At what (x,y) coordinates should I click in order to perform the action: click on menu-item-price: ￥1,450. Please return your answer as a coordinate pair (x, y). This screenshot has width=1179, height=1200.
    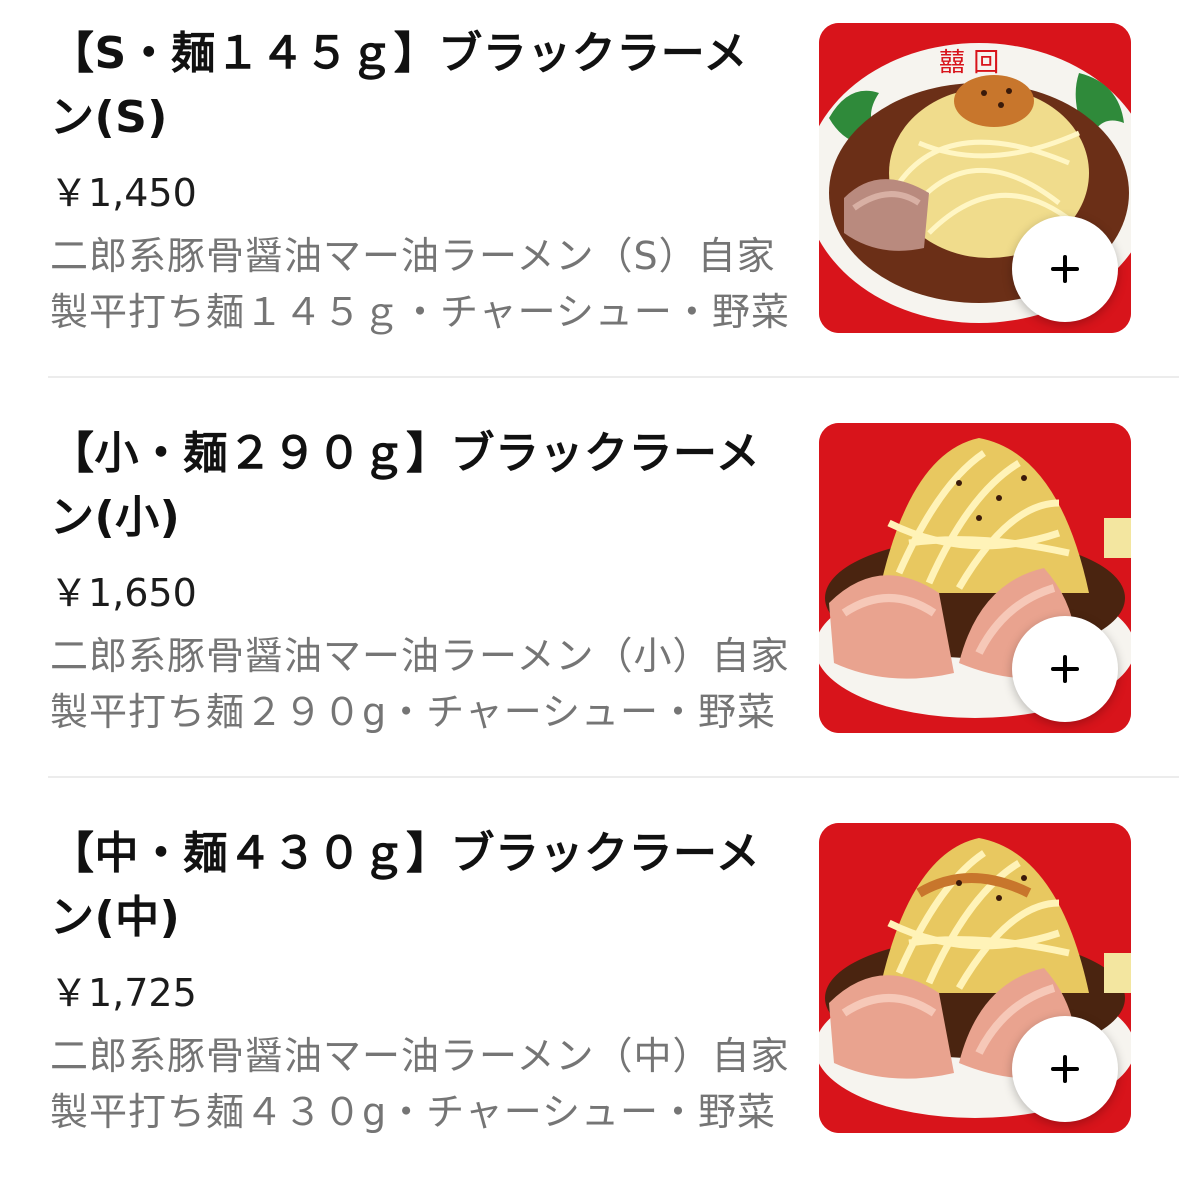
    Looking at the image, I should click on (123, 193).